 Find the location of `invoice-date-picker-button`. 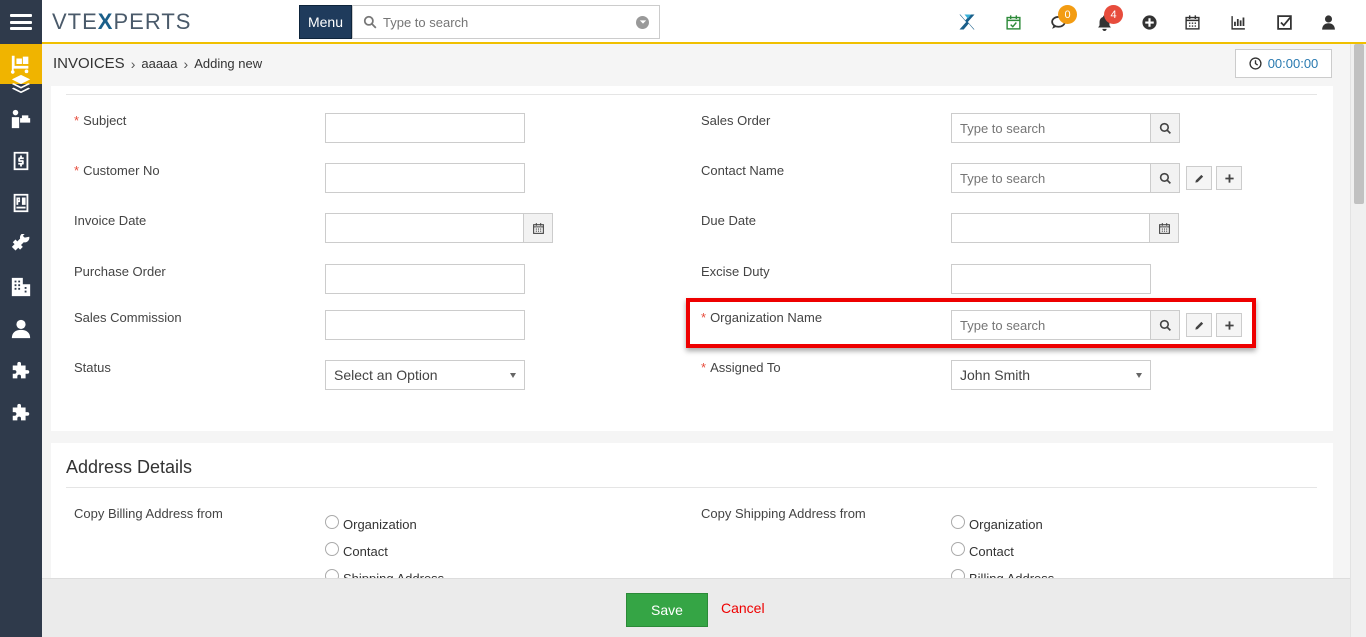

invoice-date-picker-button is located at coordinates (538, 228).